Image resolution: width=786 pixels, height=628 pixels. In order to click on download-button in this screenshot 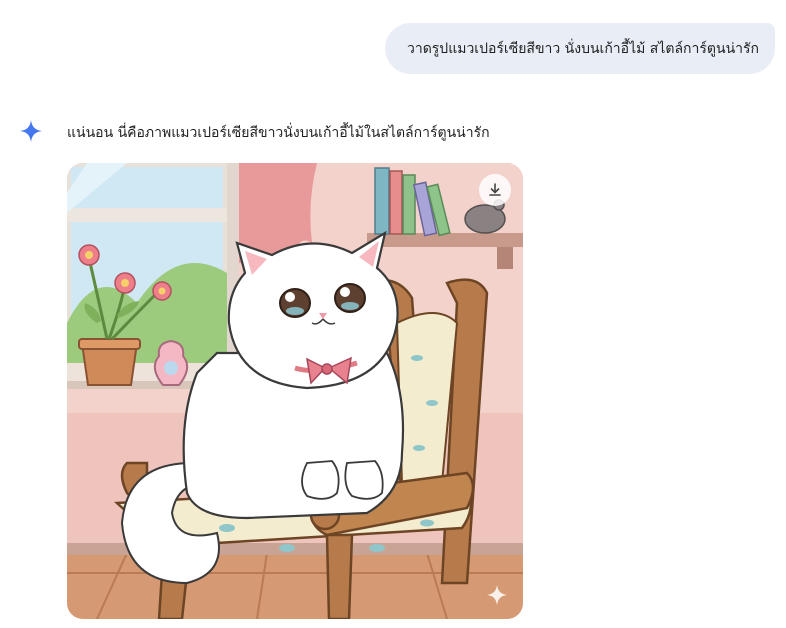, I will do `click(495, 190)`.